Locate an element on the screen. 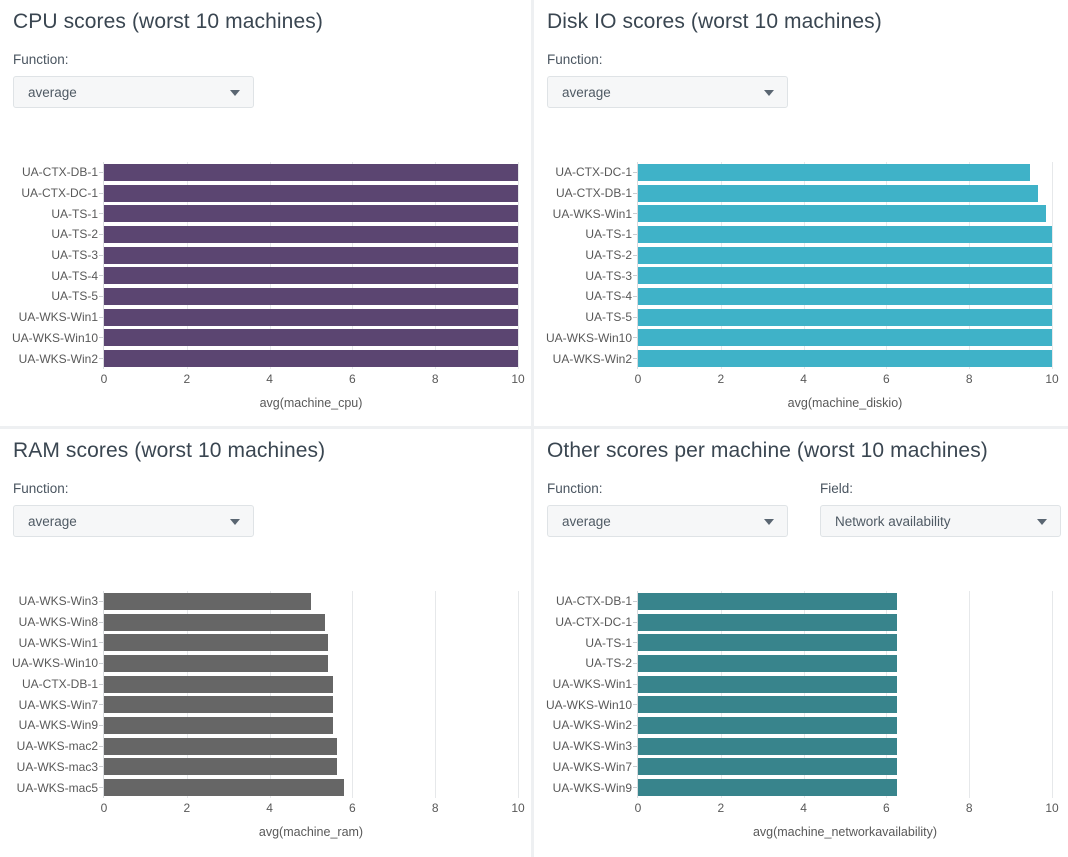  plot-area is located at coordinates (845, 265).